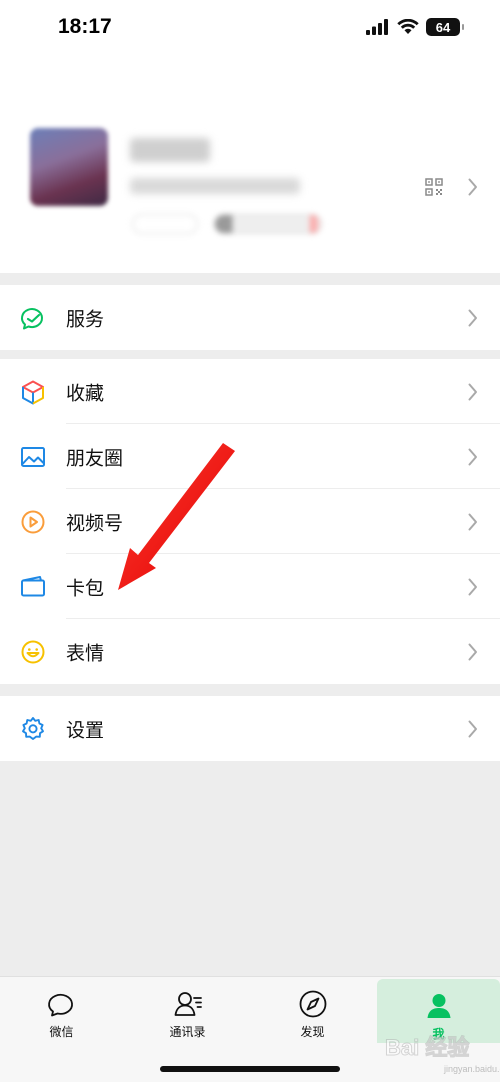 Image resolution: width=500 pixels, height=1082 pixels. I want to click on tab-discover: 发现, so click(312, 1014).